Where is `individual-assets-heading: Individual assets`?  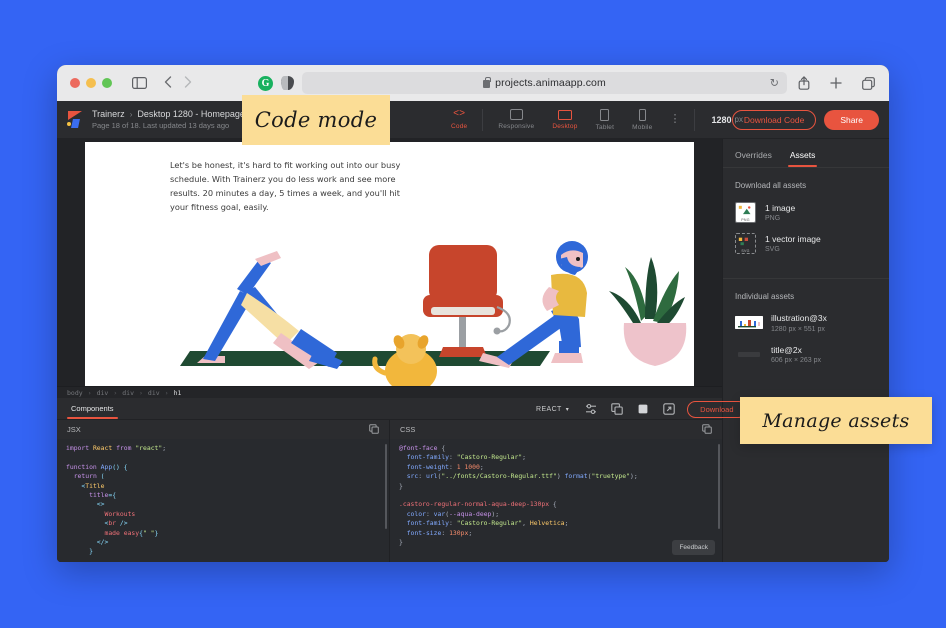 individual-assets-heading: Individual assets is located at coordinates (765, 296).